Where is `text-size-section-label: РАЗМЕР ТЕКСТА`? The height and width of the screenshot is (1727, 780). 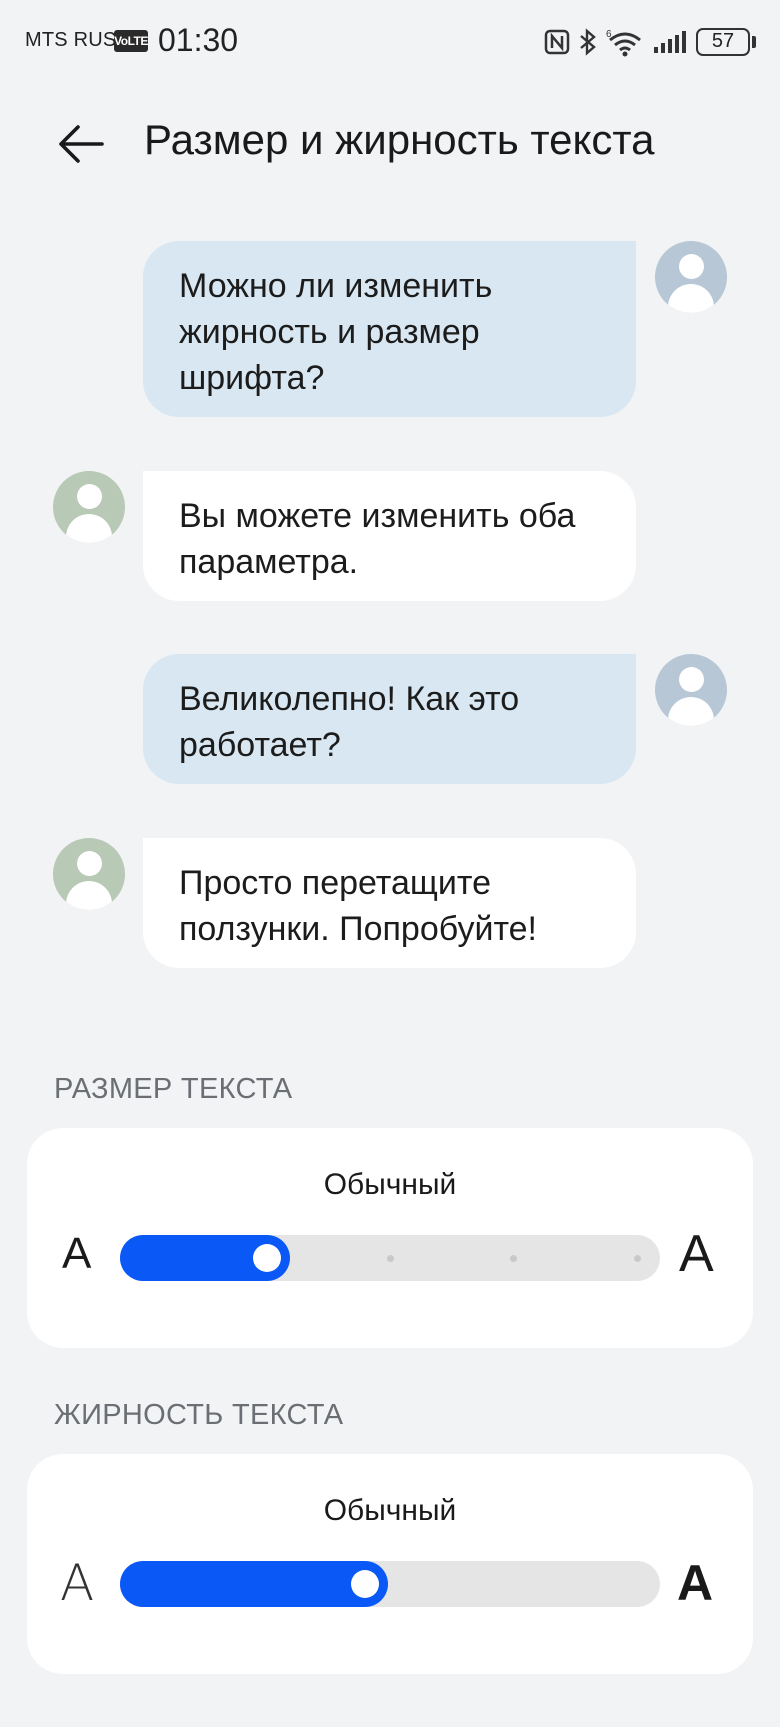
text-size-section-label: РАЗМЕР ТЕКСТА is located at coordinates (173, 1089).